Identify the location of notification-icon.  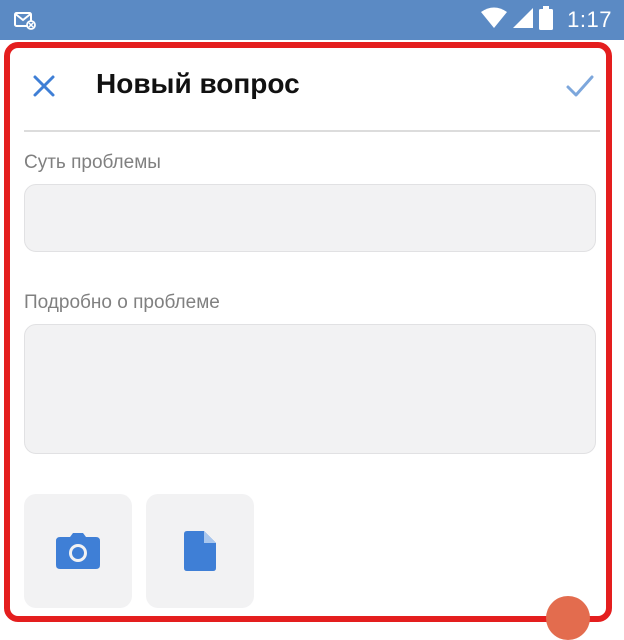
(25, 20).